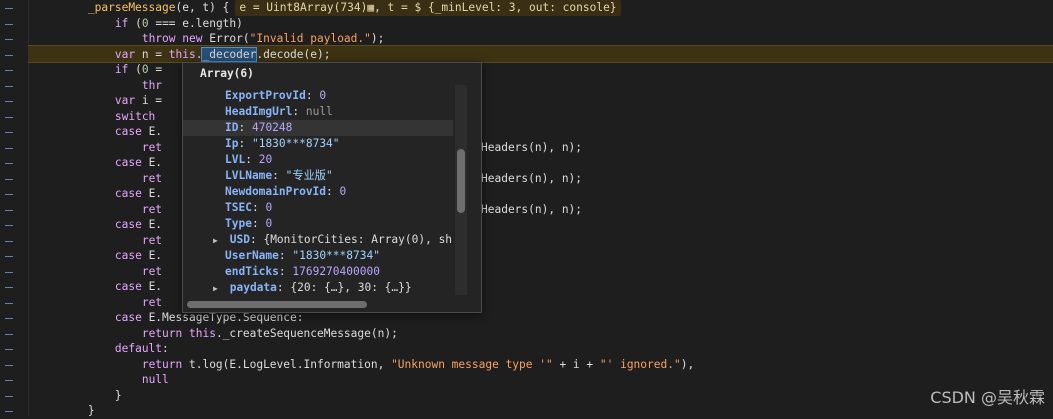  What do you see at coordinates (239, 239) in the screenshot?
I see `property-key: USD` at bounding box center [239, 239].